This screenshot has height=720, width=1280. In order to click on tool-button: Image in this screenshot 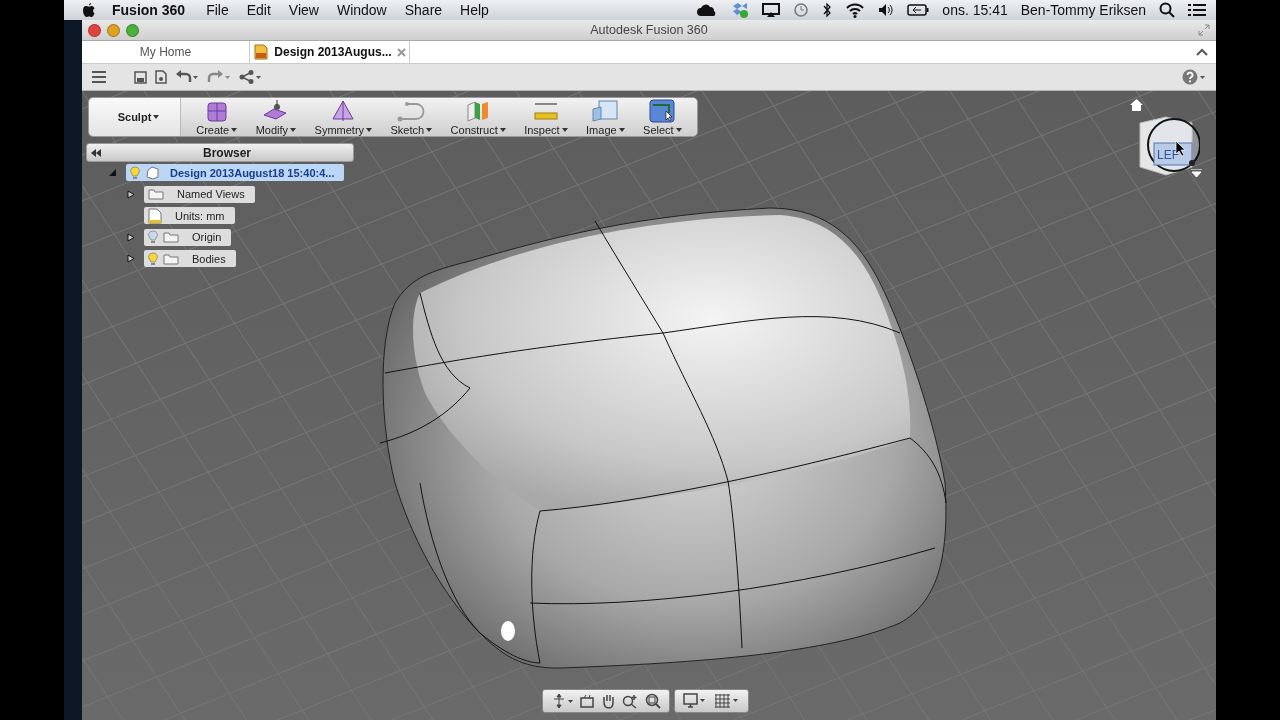, I will do `click(605, 117)`.